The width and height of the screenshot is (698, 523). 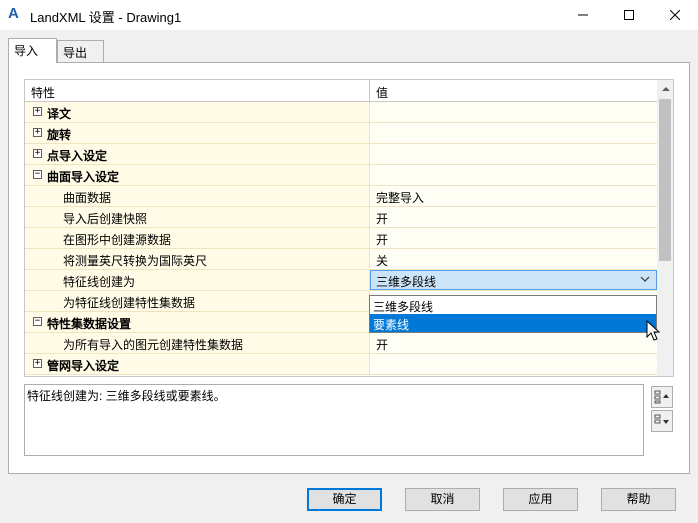 I want to click on chevron-down-icon, so click(x=645, y=279).